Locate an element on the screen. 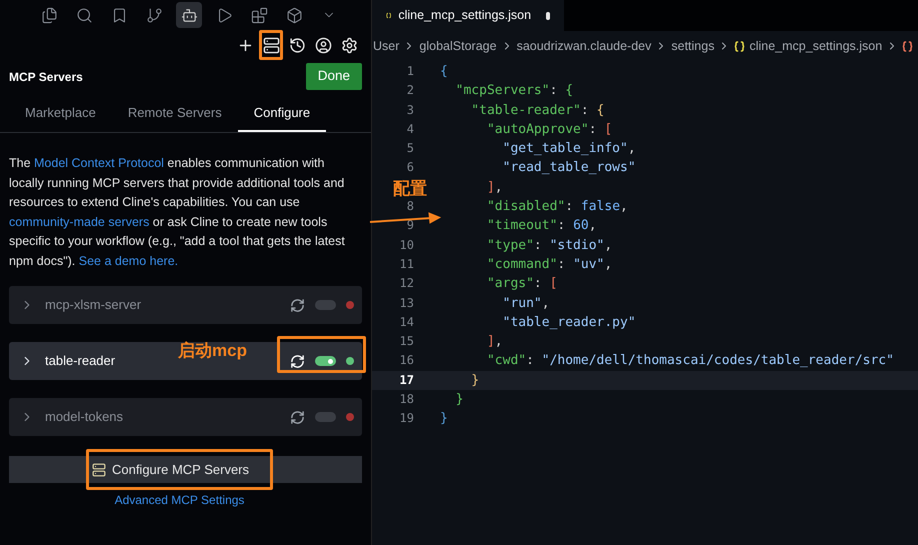  line-number: 10 is located at coordinates (407, 245).